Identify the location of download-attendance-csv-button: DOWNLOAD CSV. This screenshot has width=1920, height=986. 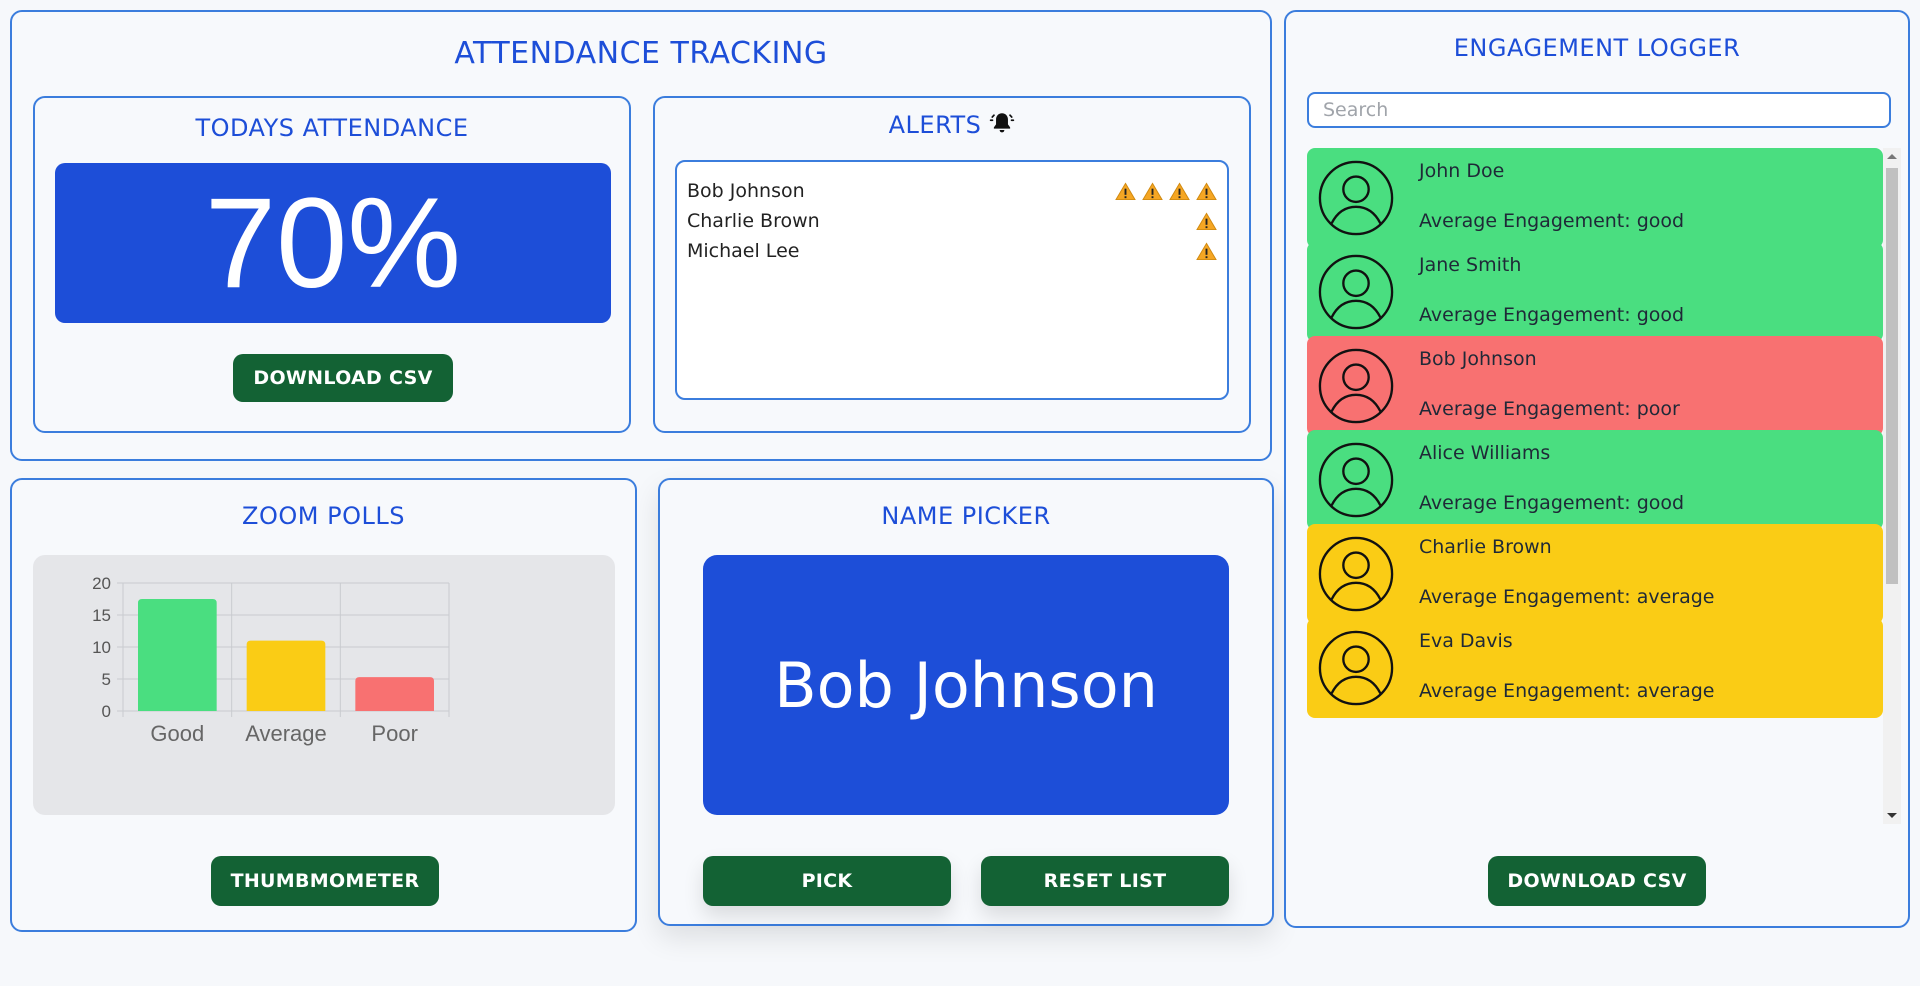
(343, 378).